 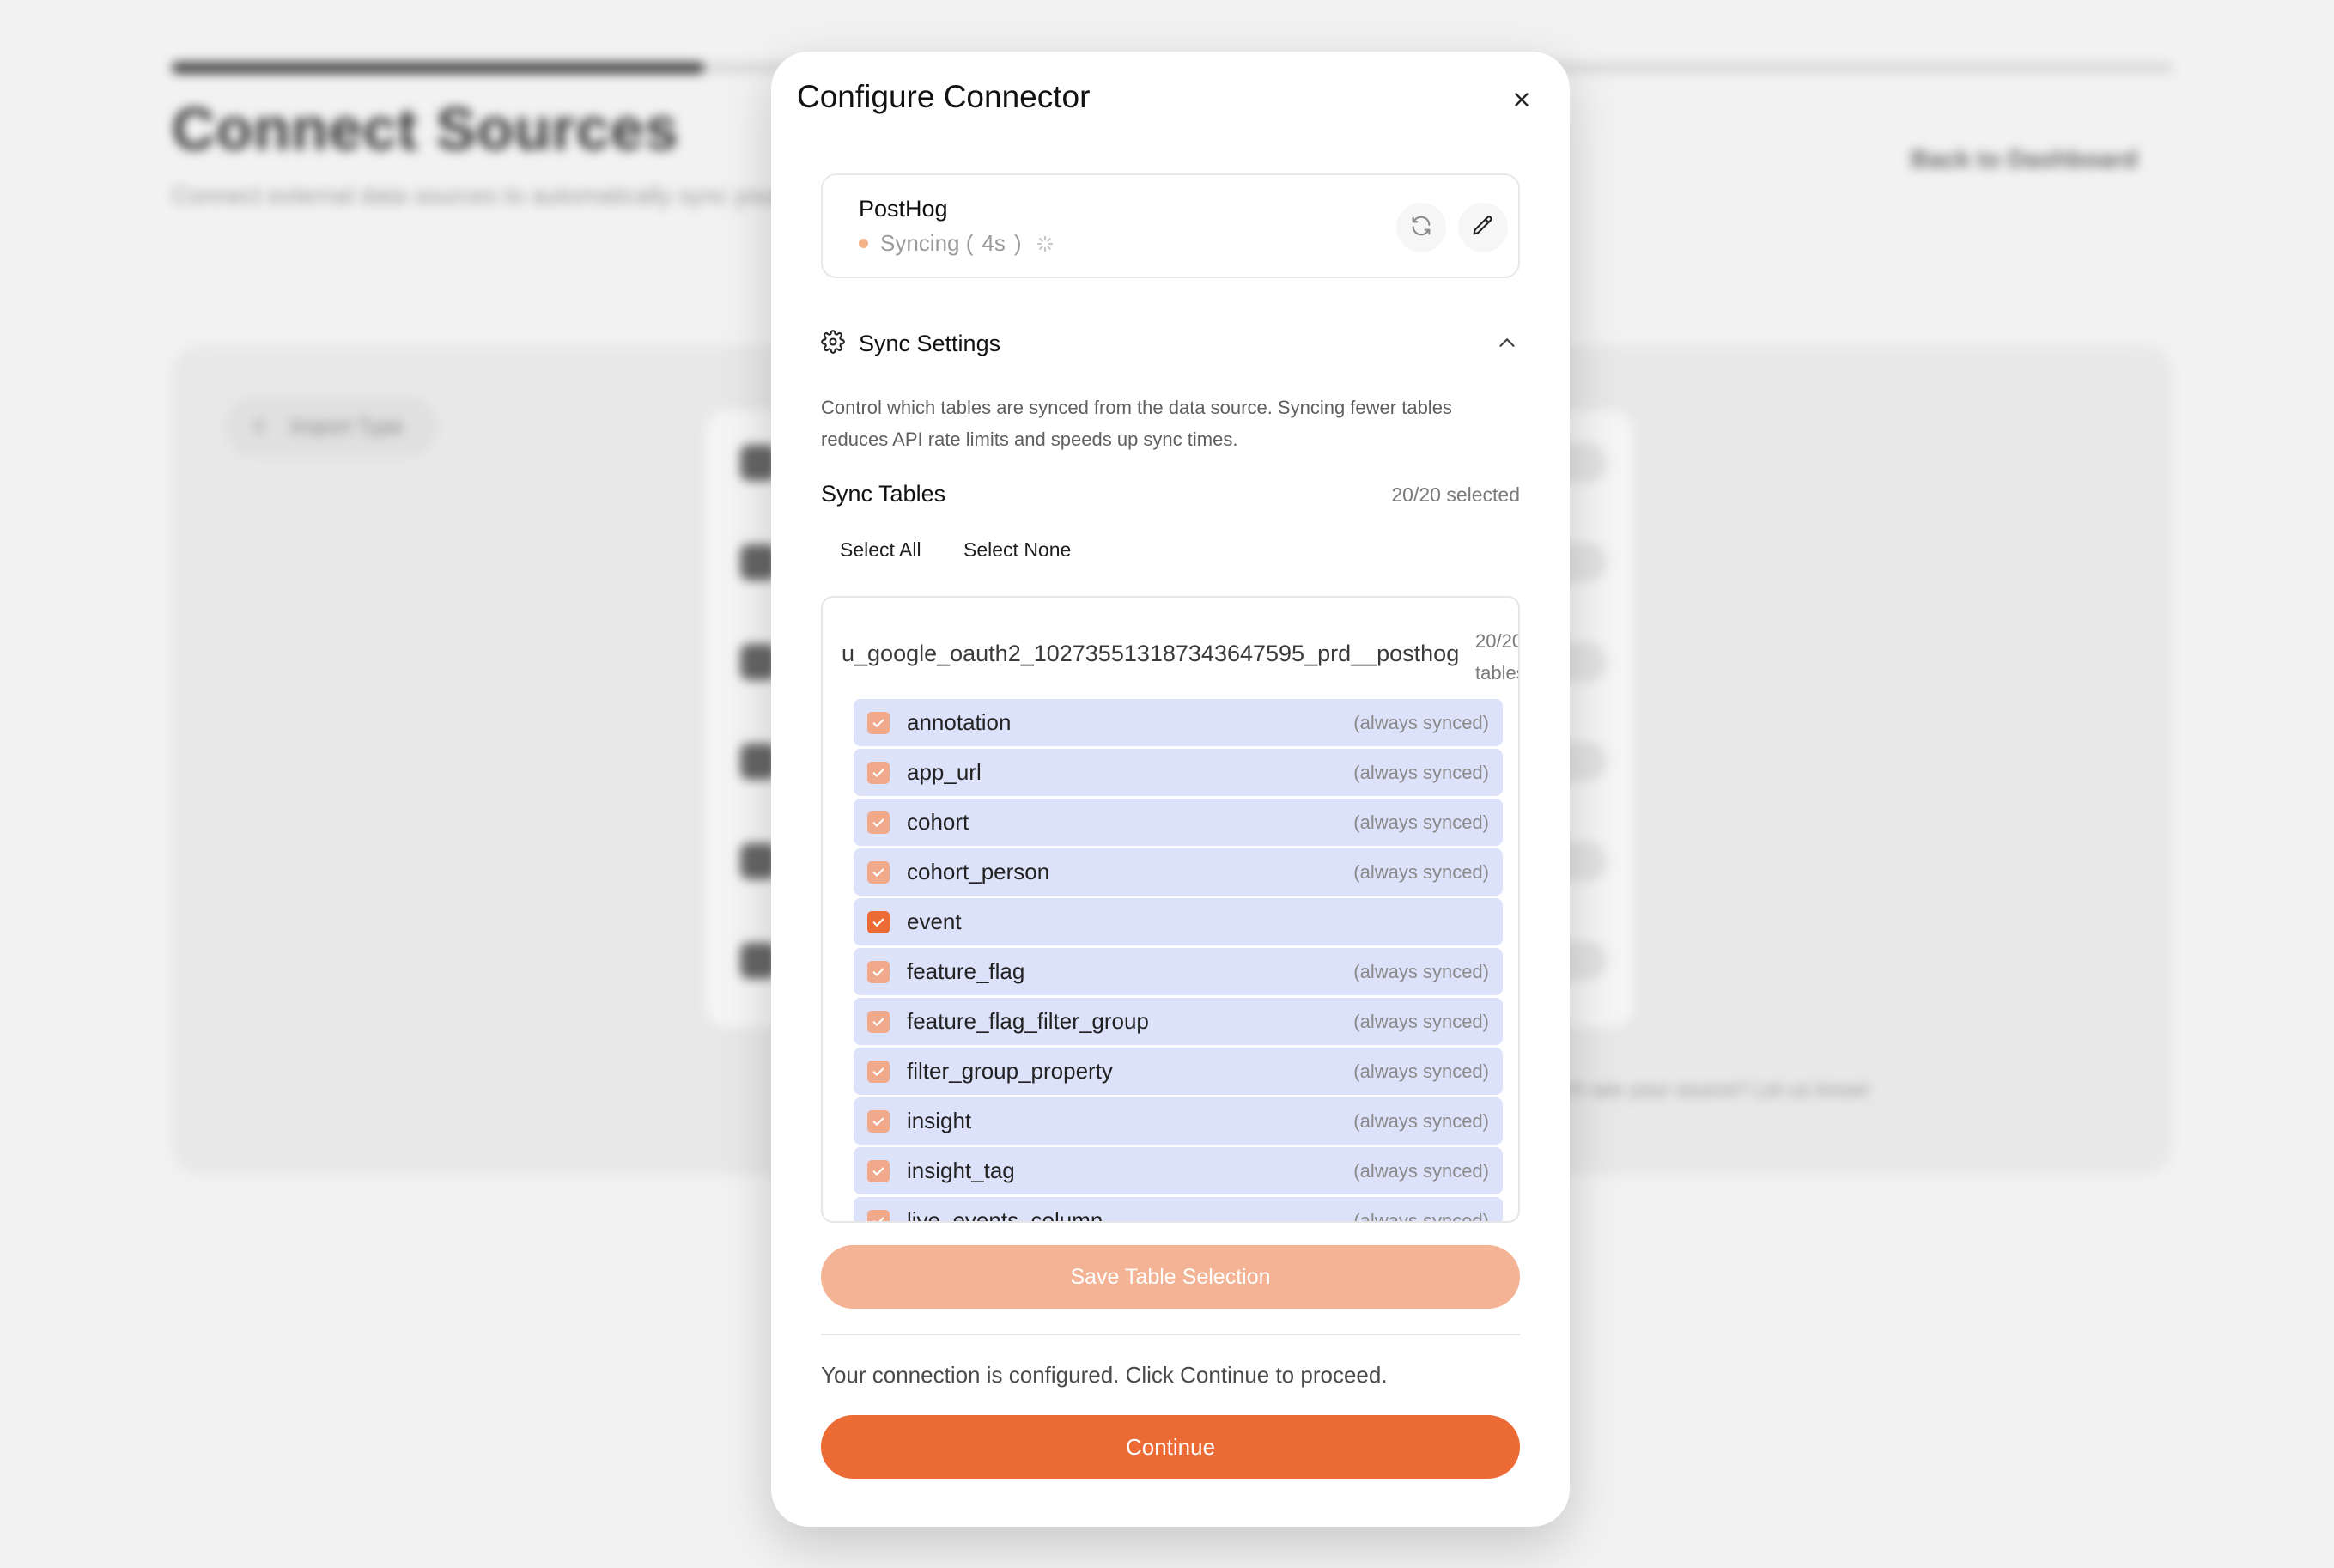 I want to click on status-elapsed: 4s, so click(x=994, y=243).